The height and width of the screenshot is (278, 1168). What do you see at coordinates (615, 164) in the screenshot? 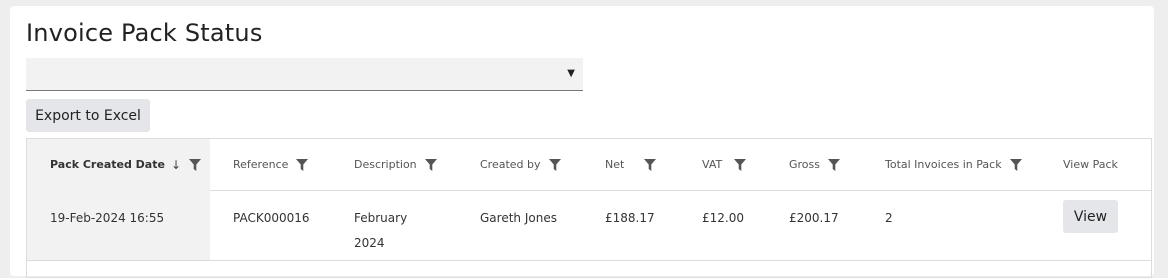
I see `column-header-label: Net` at bounding box center [615, 164].